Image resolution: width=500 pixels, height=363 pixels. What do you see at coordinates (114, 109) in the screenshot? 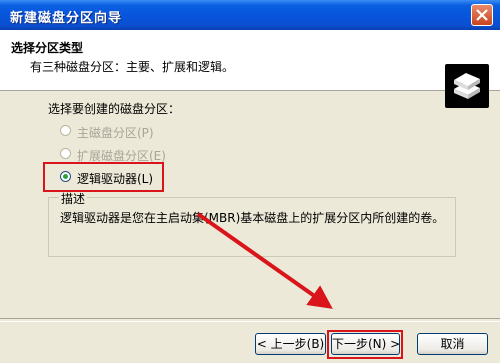
I see `partition-section-label: 选择要创建的磁盘分区：` at bounding box center [114, 109].